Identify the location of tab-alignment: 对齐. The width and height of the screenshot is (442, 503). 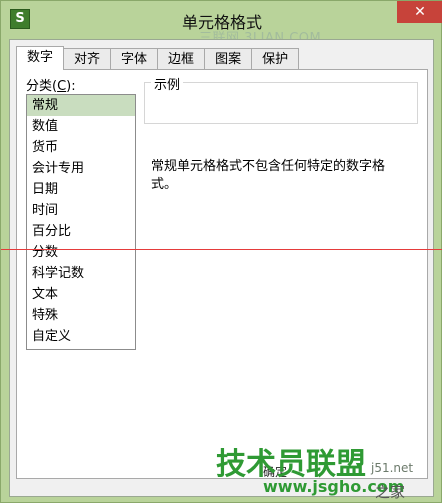
(87, 59).